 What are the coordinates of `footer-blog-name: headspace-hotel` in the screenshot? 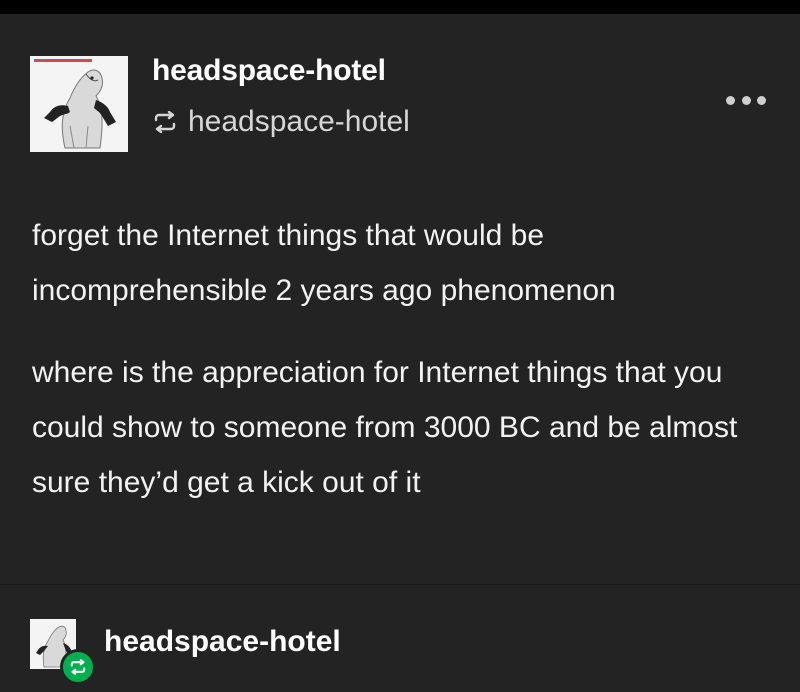 It's located at (222, 642).